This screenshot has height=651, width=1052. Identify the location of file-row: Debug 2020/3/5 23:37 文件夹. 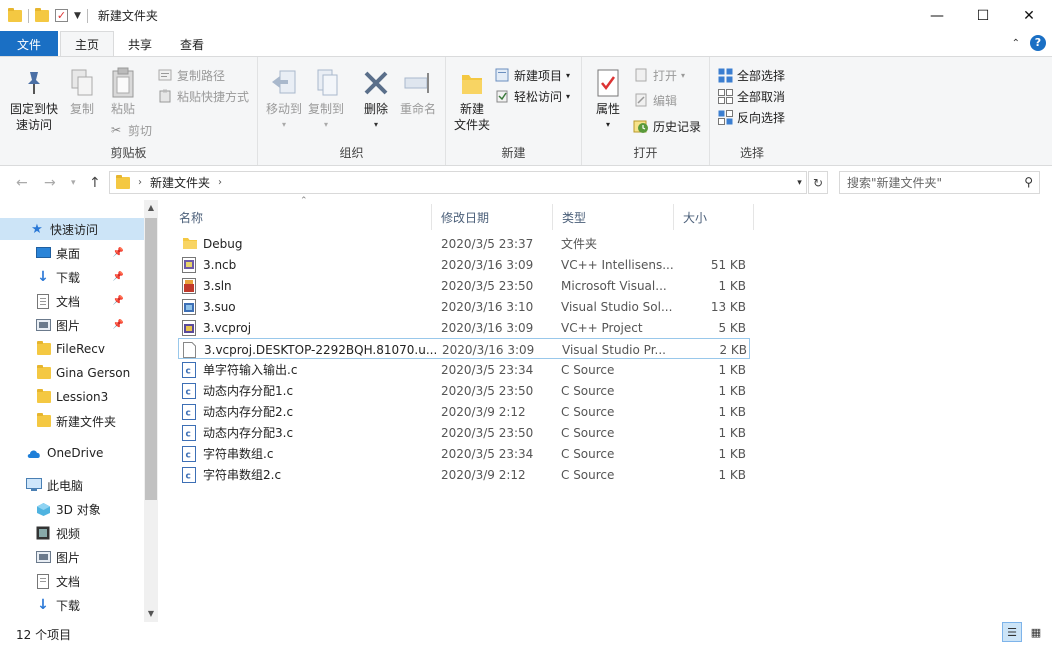
(464, 243).